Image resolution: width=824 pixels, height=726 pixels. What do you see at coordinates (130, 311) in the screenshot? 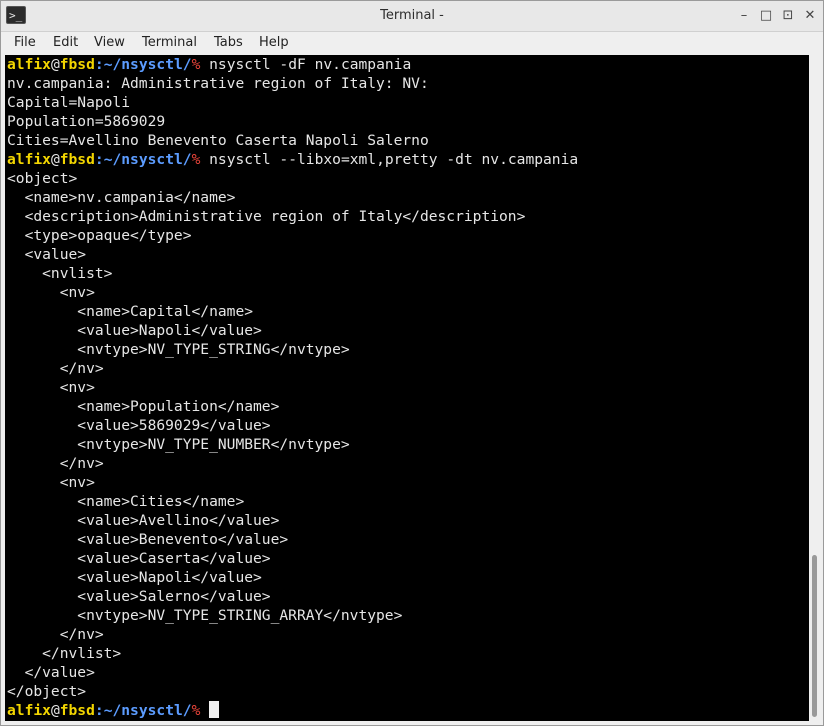
I see `output-line: <name>Capital</name>` at bounding box center [130, 311].